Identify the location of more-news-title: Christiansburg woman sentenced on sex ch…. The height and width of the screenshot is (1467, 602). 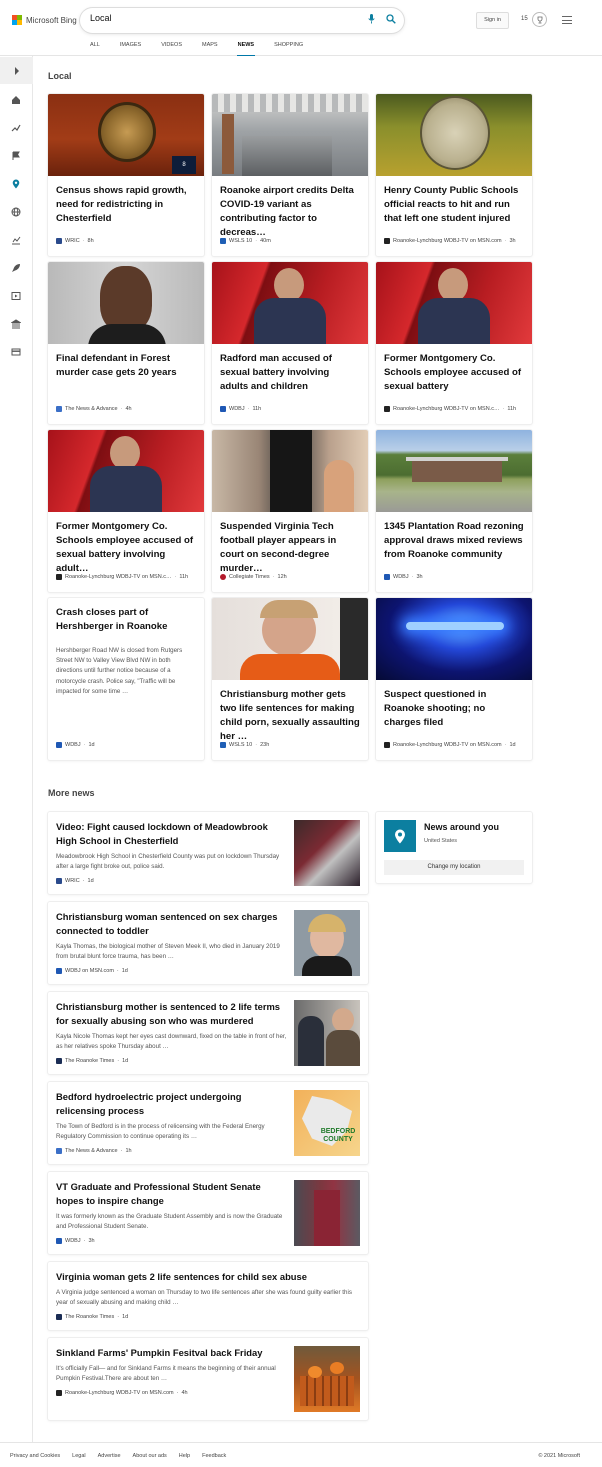
(171, 924).